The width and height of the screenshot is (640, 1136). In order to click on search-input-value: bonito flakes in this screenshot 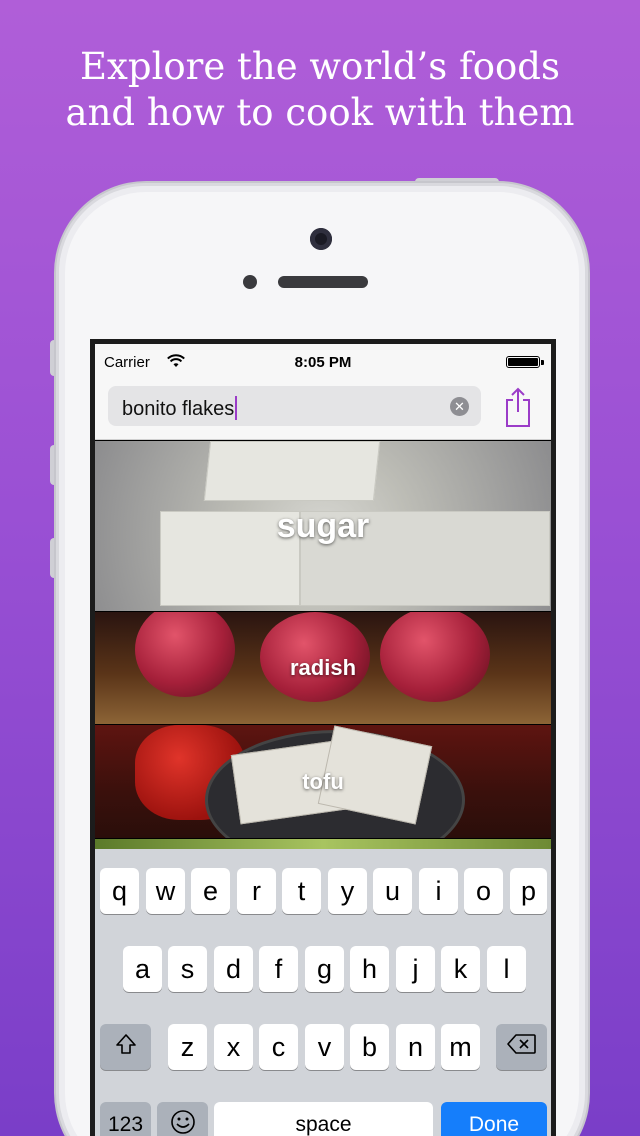, I will do `click(178, 409)`.